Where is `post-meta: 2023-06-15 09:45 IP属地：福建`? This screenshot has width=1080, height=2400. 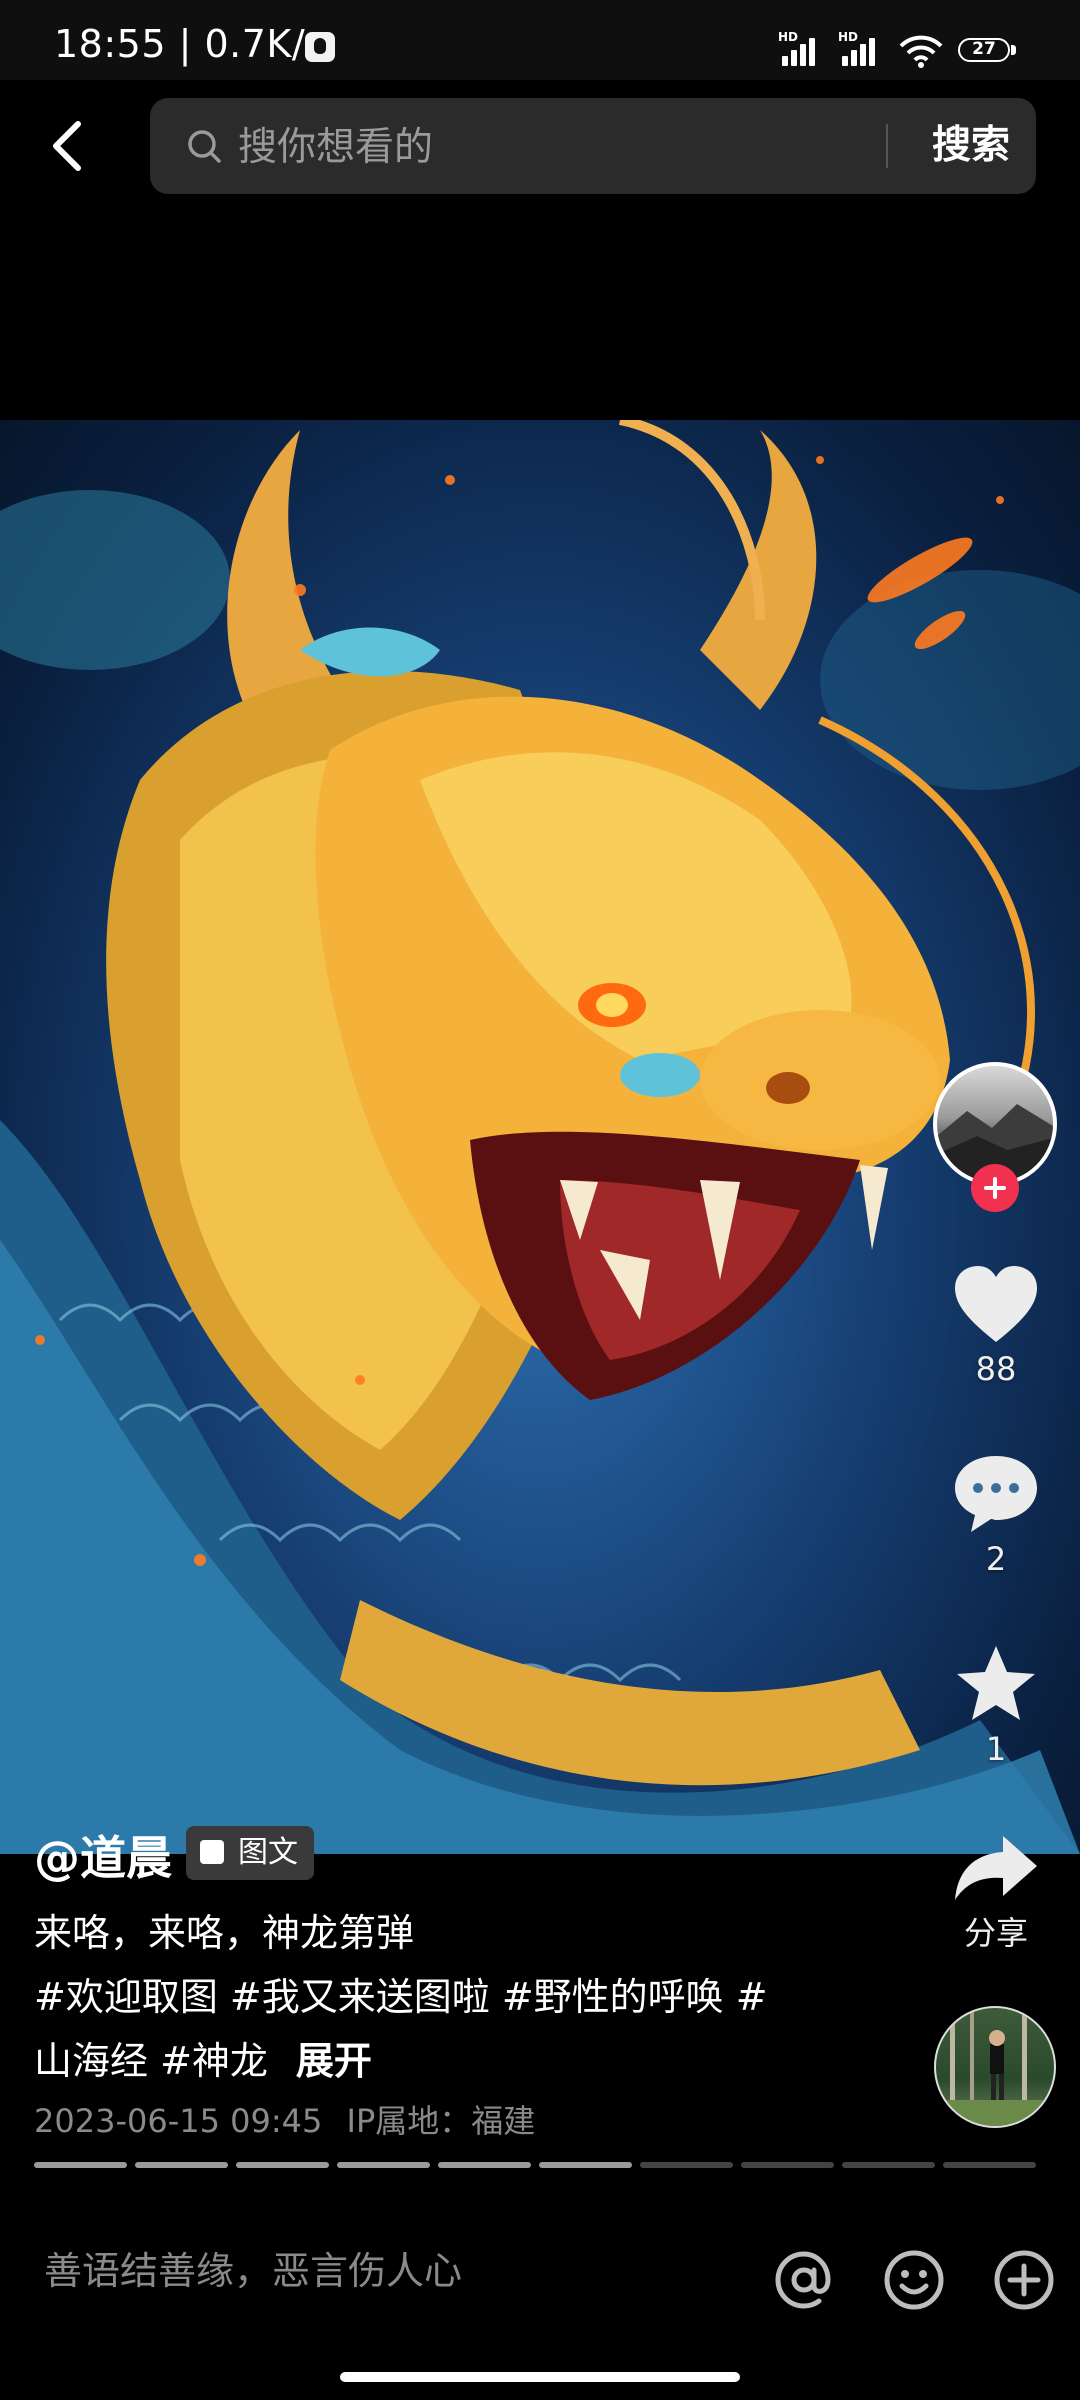 post-meta: 2023-06-15 09:45 IP属地：福建 is located at coordinates (284, 2119).